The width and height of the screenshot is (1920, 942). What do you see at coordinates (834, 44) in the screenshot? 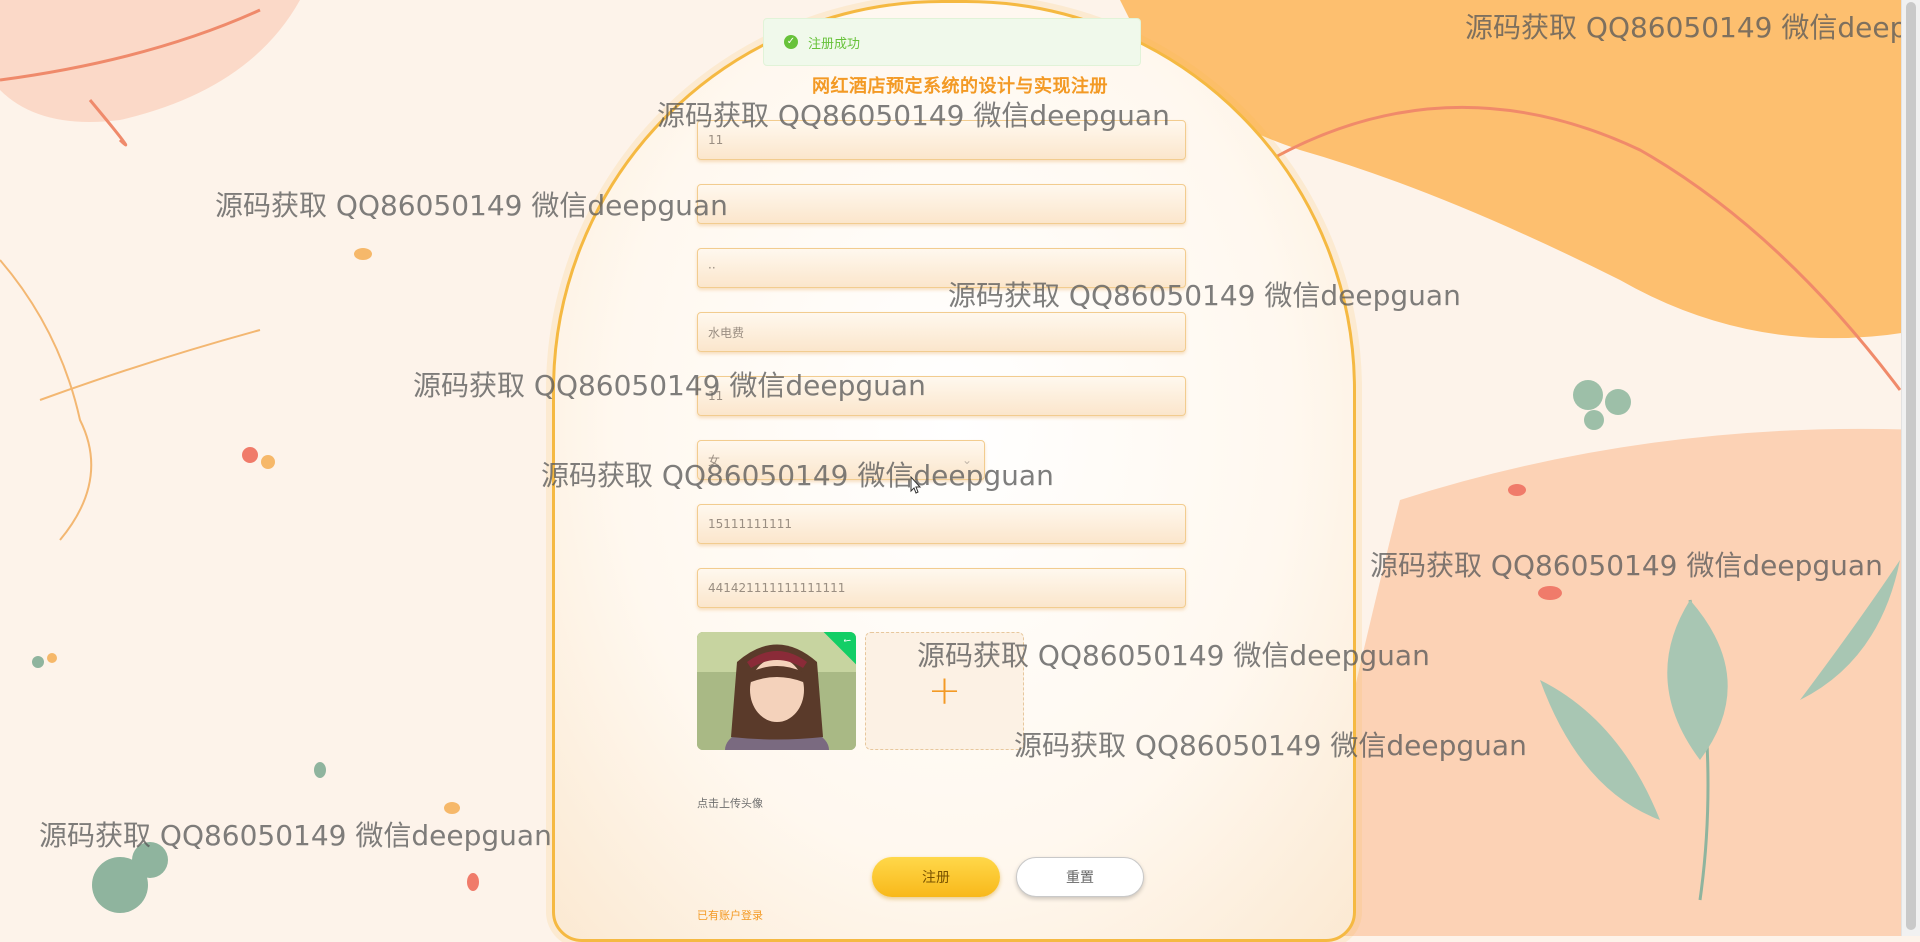
I see `toast-message: 注册成功` at bounding box center [834, 44].